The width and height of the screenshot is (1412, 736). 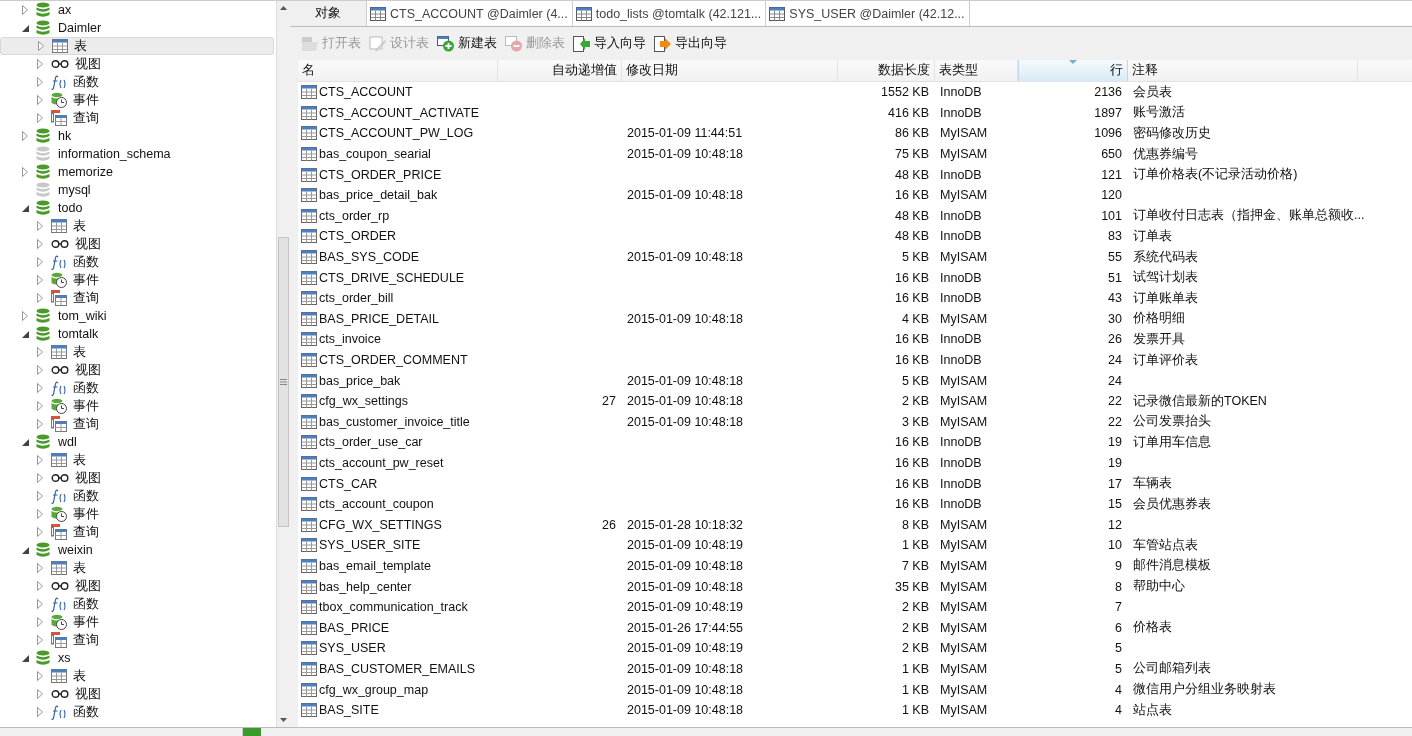 I want to click on table-cell: cts_invoice, so click(x=350, y=339).